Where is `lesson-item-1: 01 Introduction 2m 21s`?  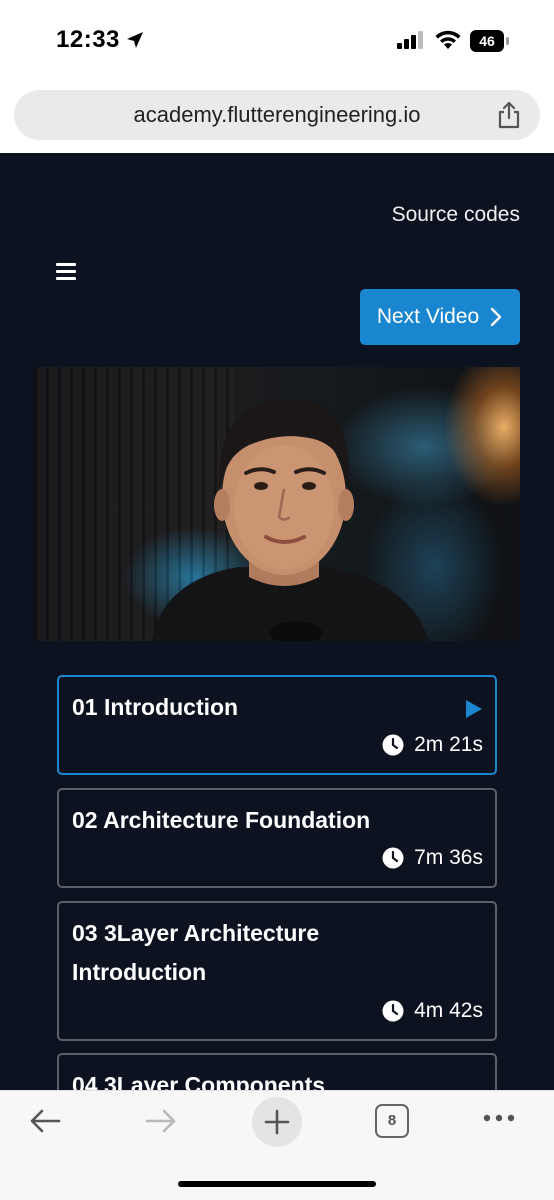 lesson-item-1: 01 Introduction 2m 21s is located at coordinates (277, 725).